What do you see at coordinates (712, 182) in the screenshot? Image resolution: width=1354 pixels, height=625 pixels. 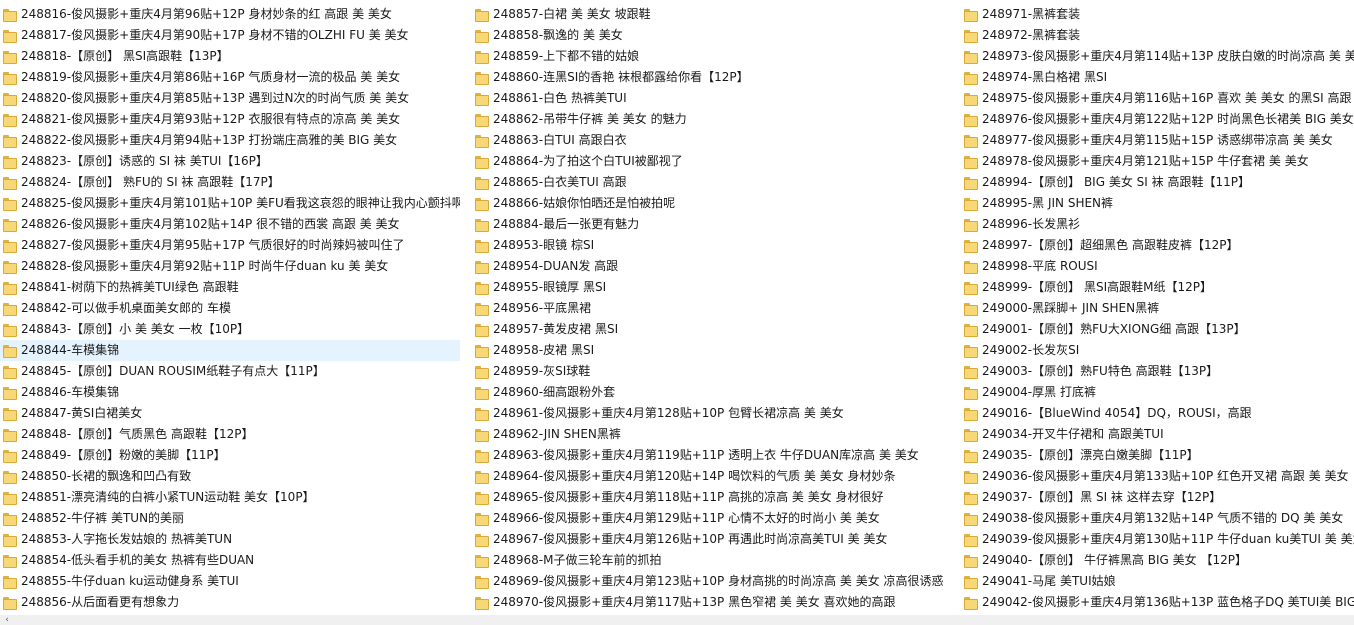 I see `folder-item: 248865-白衣美TUI 高跟` at bounding box center [712, 182].